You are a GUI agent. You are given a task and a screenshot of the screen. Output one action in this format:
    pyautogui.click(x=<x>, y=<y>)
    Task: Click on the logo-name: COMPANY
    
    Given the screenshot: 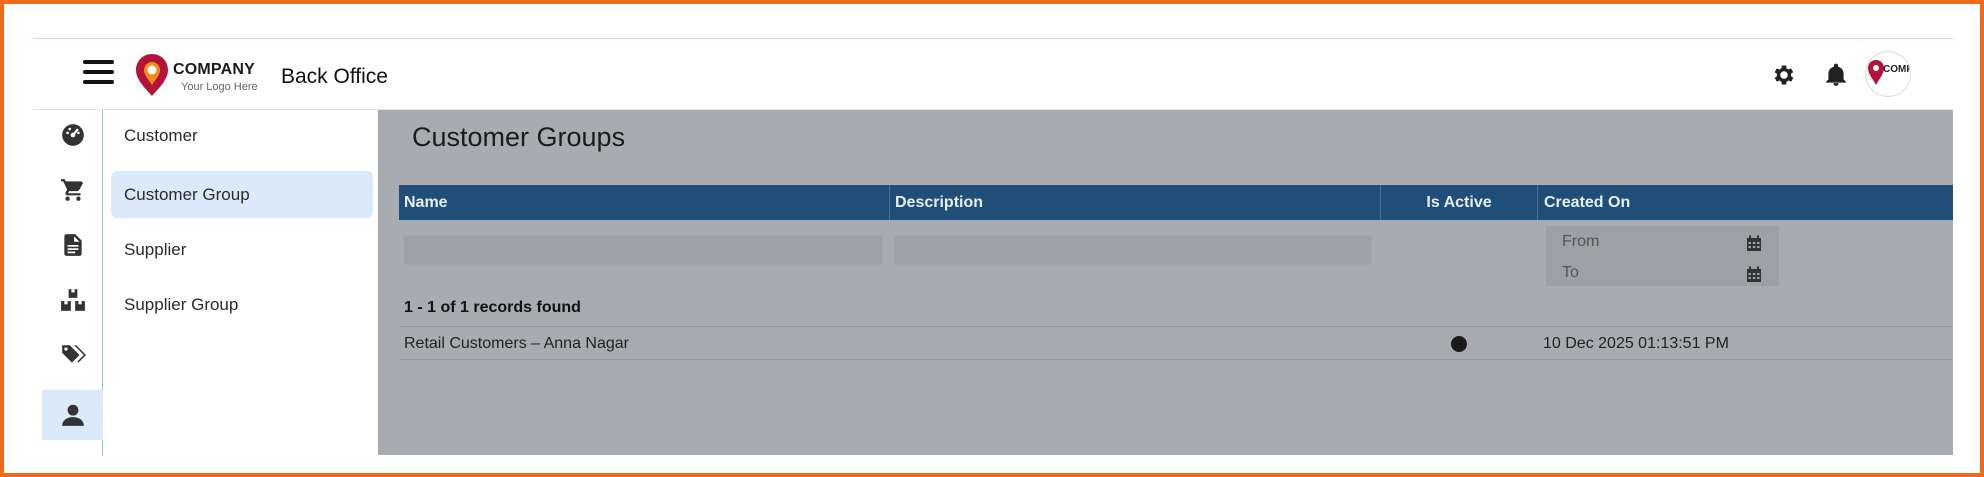 What is the action you would take?
    pyautogui.click(x=214, y=69)
    